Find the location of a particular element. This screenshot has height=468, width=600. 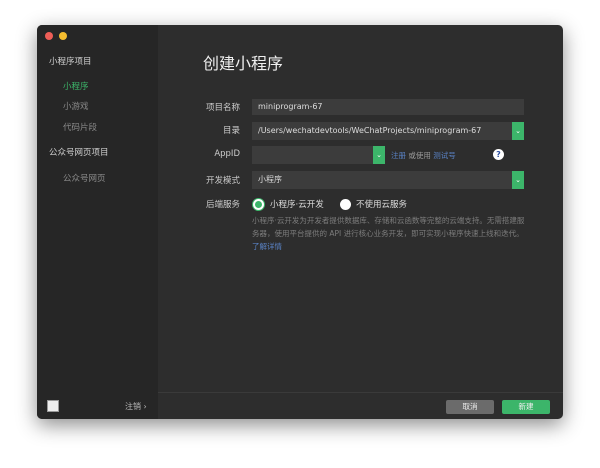

sidebar-item-miniprogram: 小程序 is located at coordinates (76, 86).